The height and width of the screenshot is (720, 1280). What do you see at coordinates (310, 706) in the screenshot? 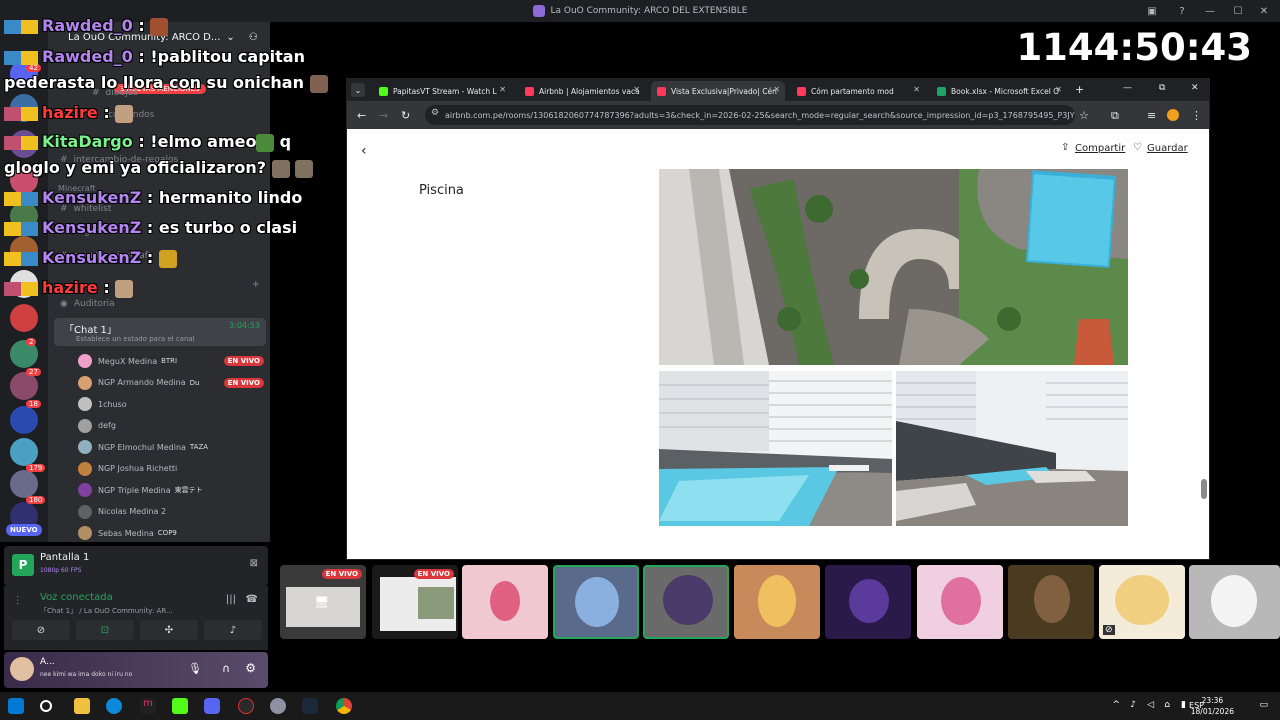
I see `steam-icon` at bounding box center [310, 706].